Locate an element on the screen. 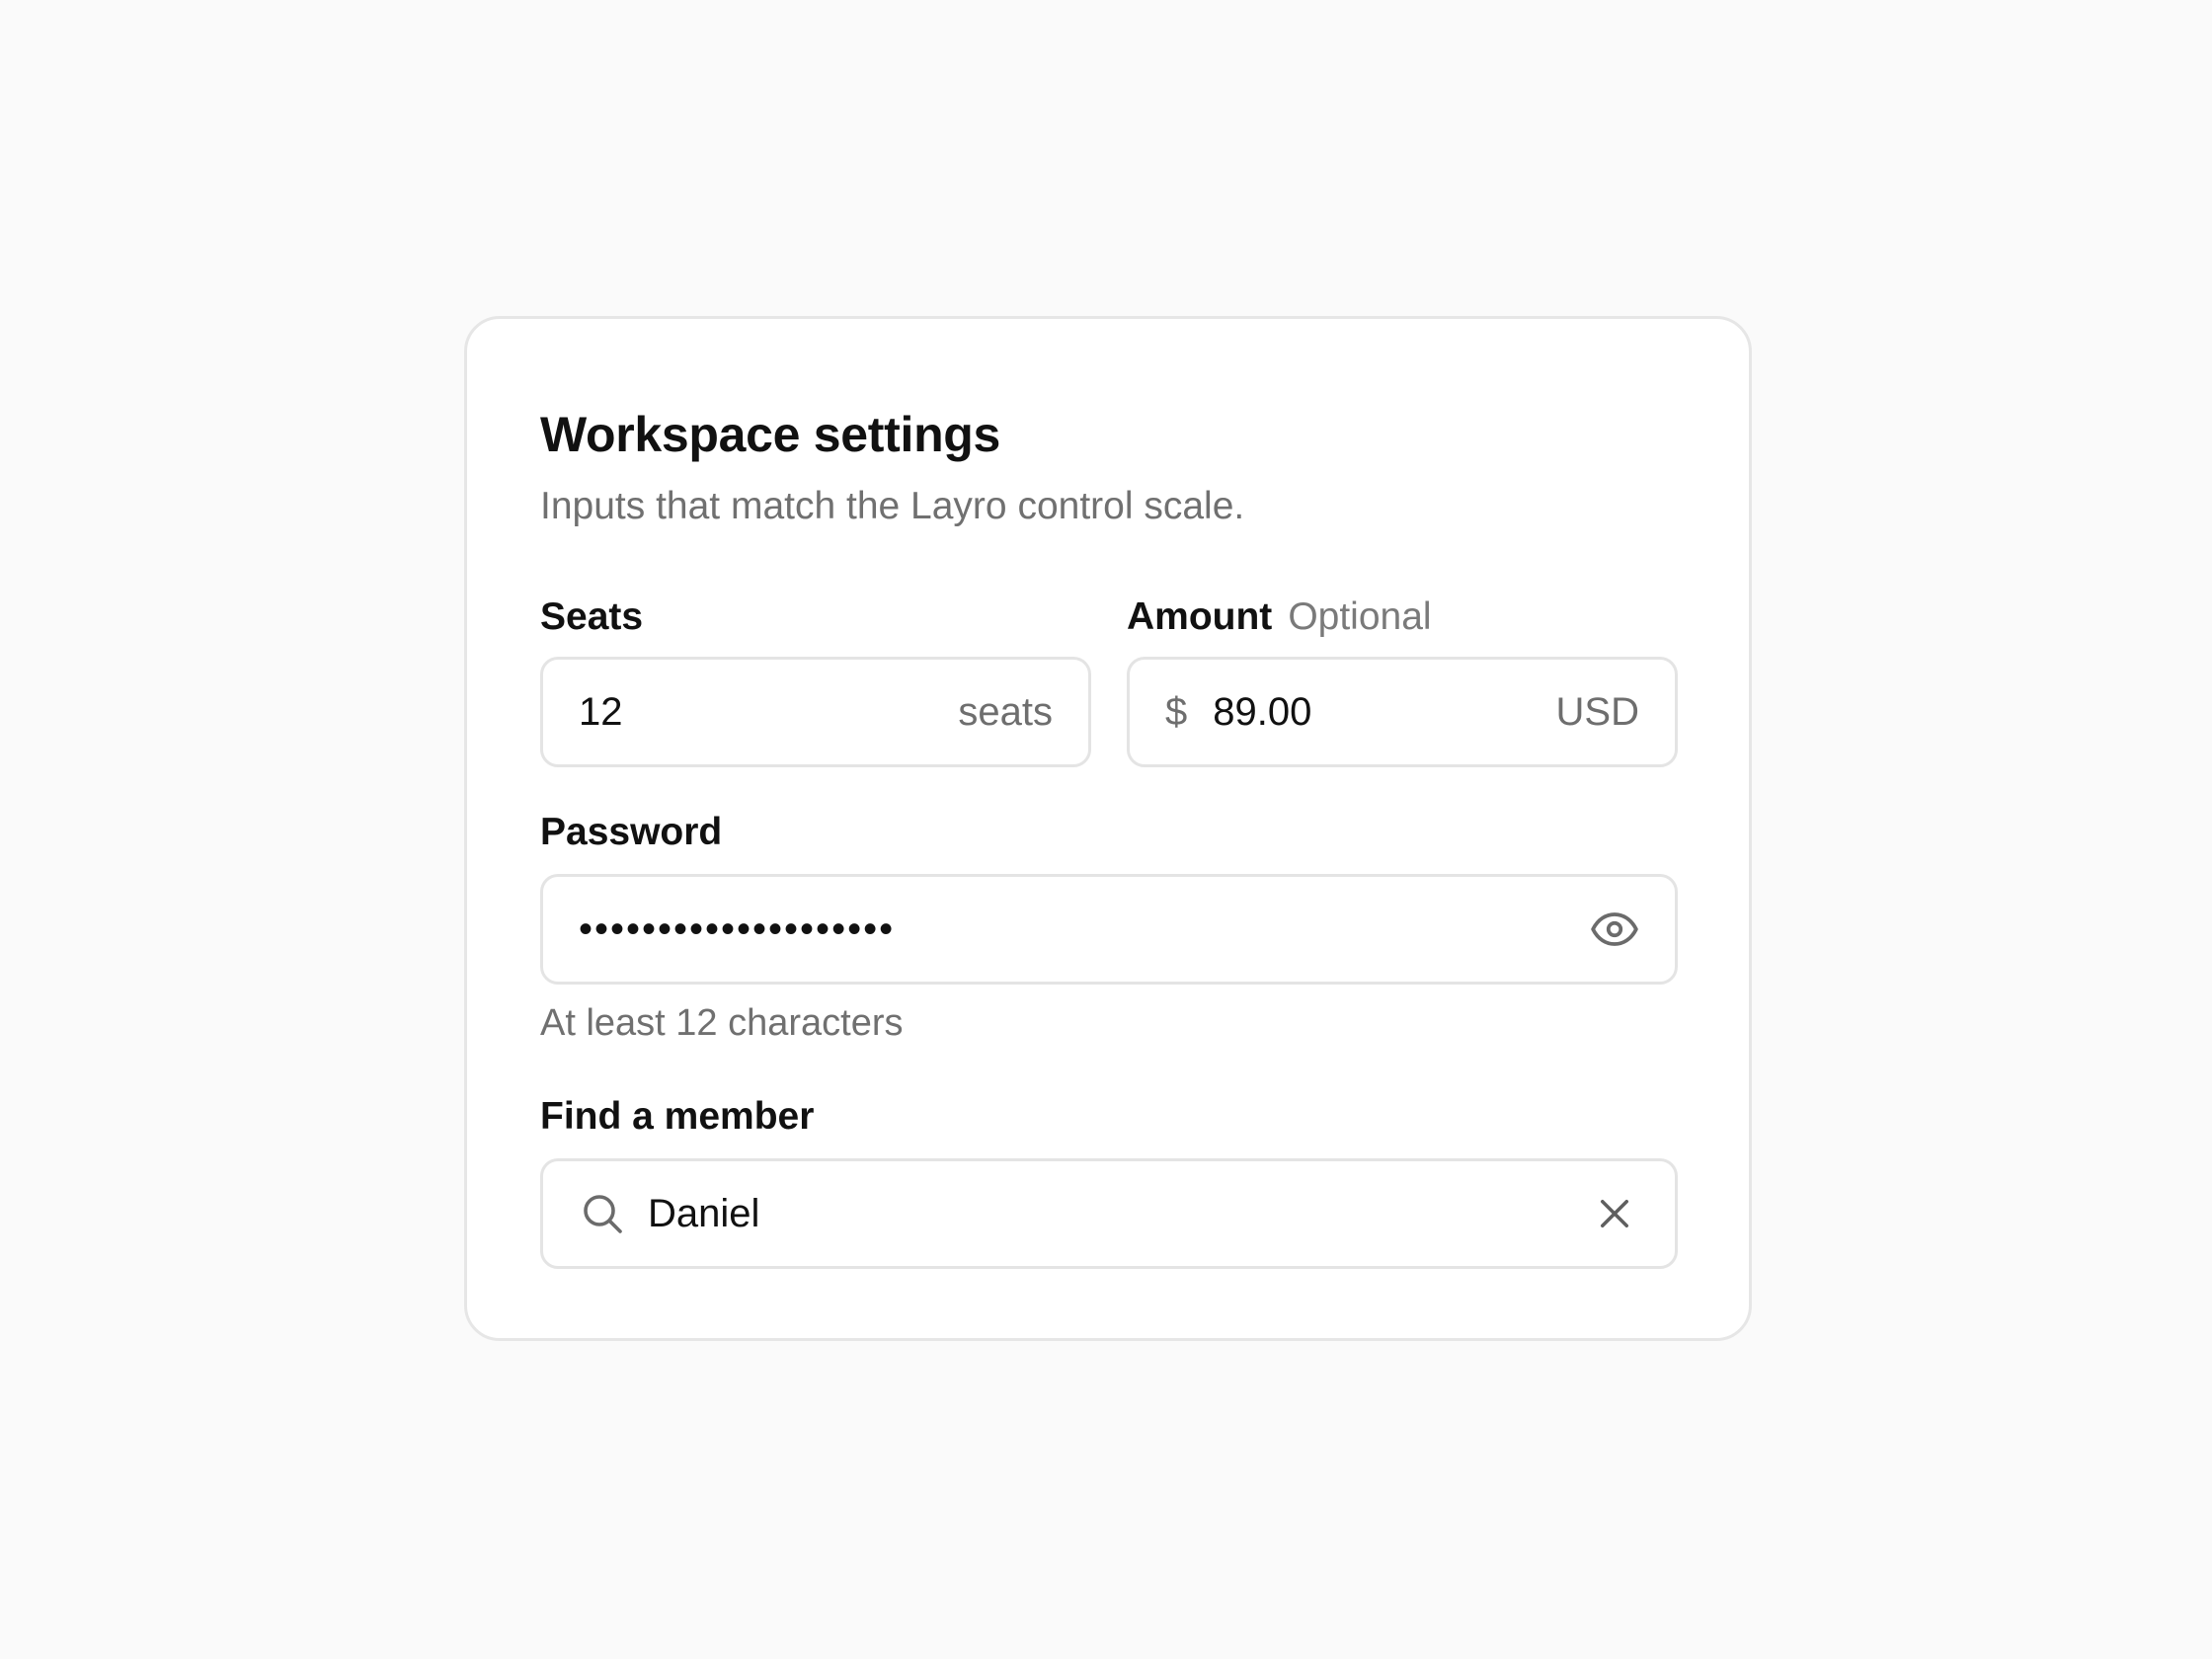 The width and height of the screenshot is (2212, 1659). seats-input: 12 seats is located at coordinates (816, 712).